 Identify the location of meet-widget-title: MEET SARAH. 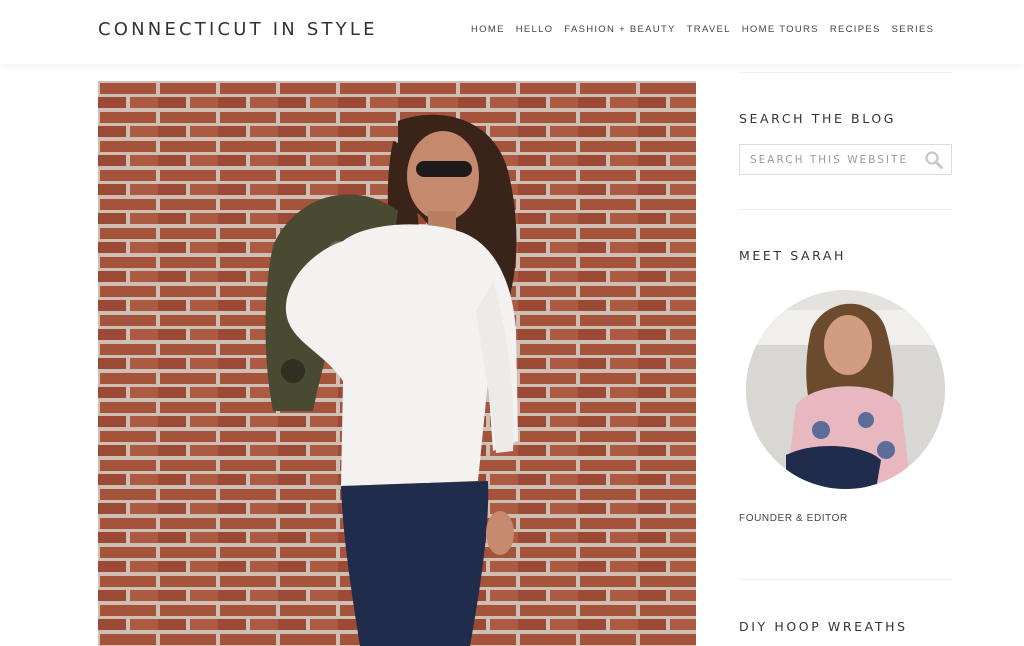
(793, 255).